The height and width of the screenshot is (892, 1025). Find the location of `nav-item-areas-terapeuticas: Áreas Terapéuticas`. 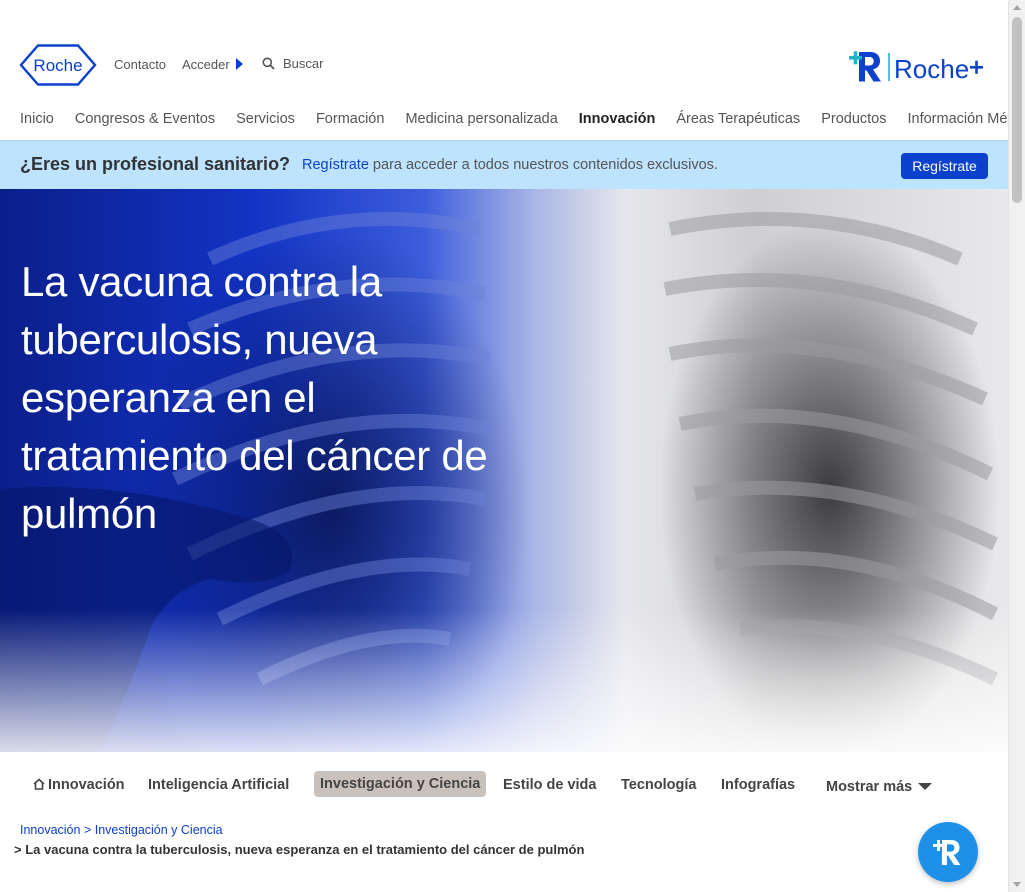

nav-item-areas-terapeuticas: Áreas Terapéuticas is located at coordinates (738, 119).